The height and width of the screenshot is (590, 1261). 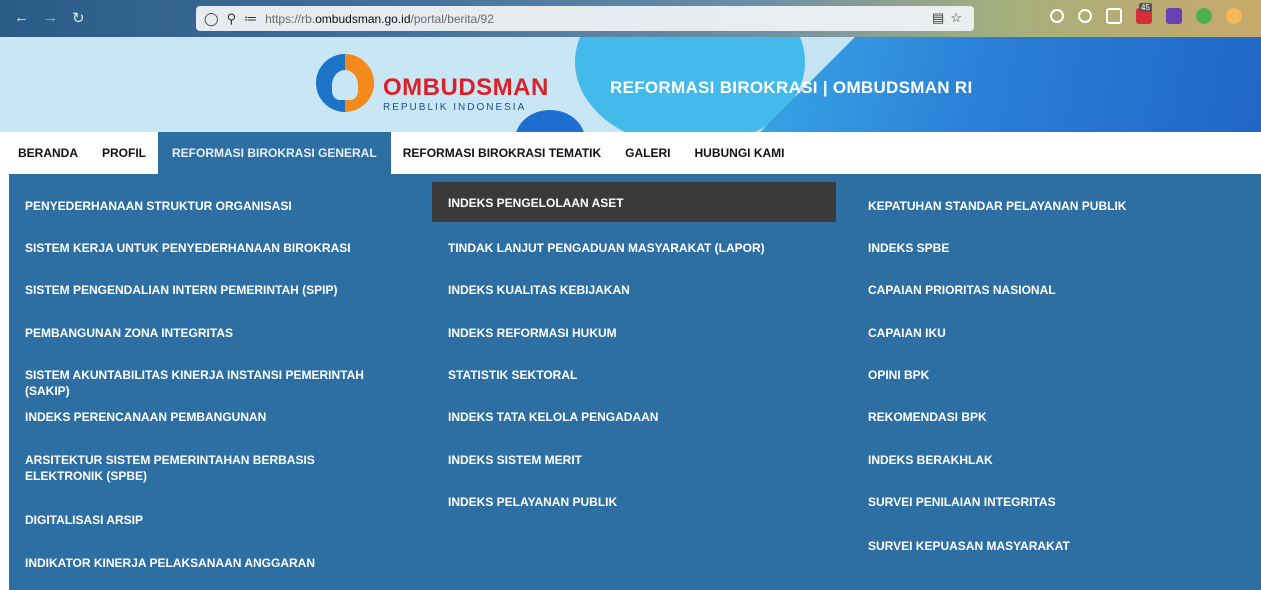 What do you see at coordinates (211, 19) in the screenshot?
I see `shield-icon: ◯` at bounding box center [211, 19].